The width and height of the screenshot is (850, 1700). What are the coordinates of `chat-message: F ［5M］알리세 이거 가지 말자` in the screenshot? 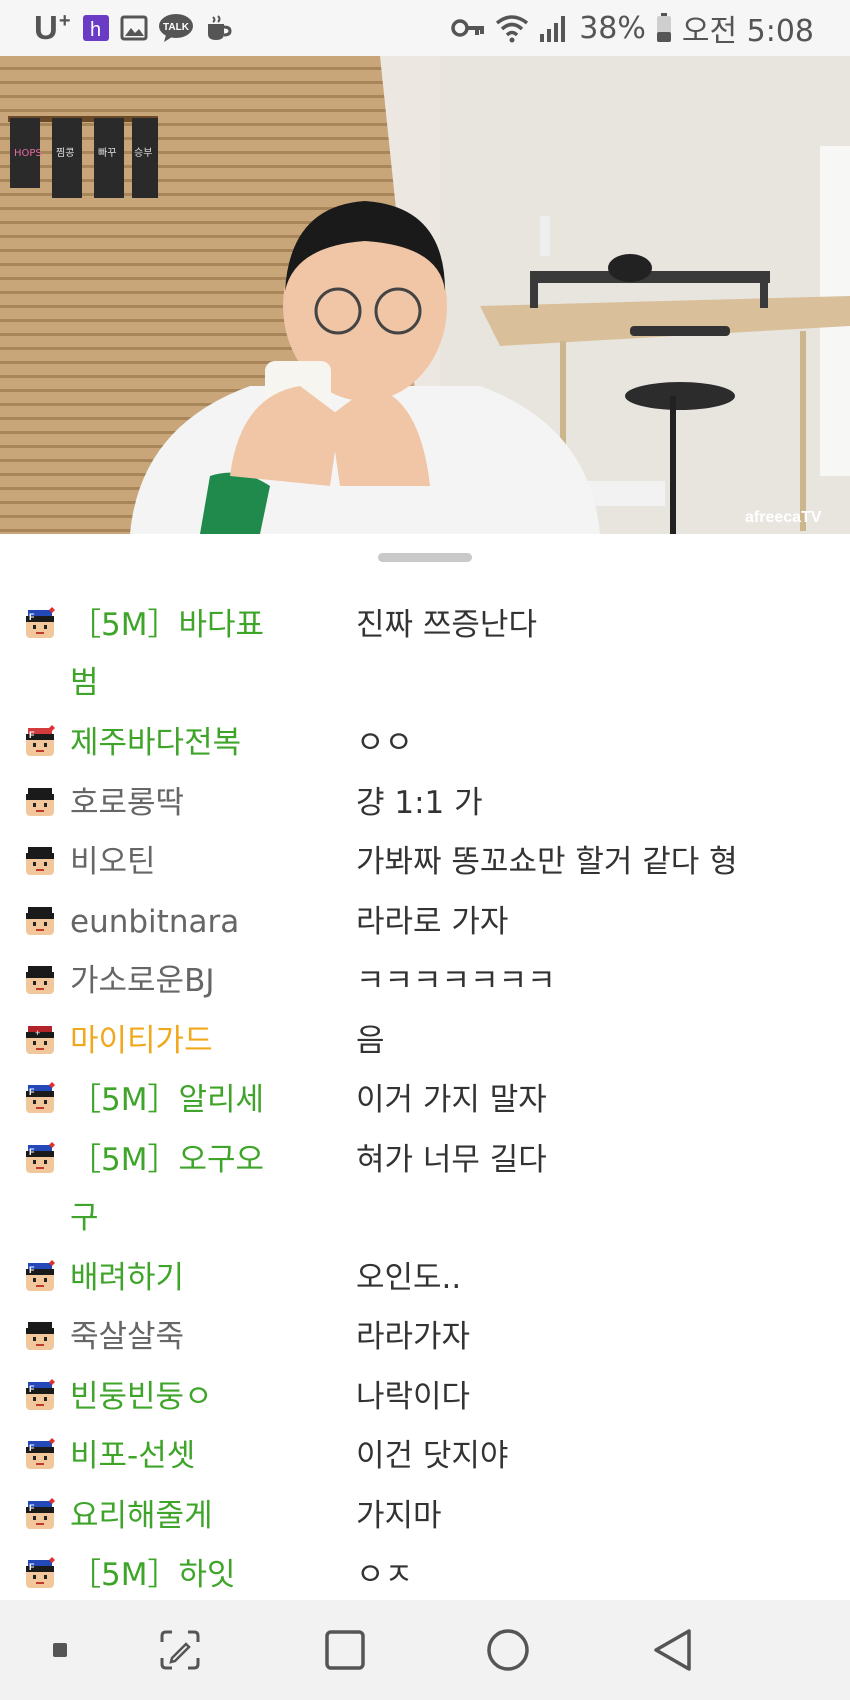 It's located at (425, 1101).